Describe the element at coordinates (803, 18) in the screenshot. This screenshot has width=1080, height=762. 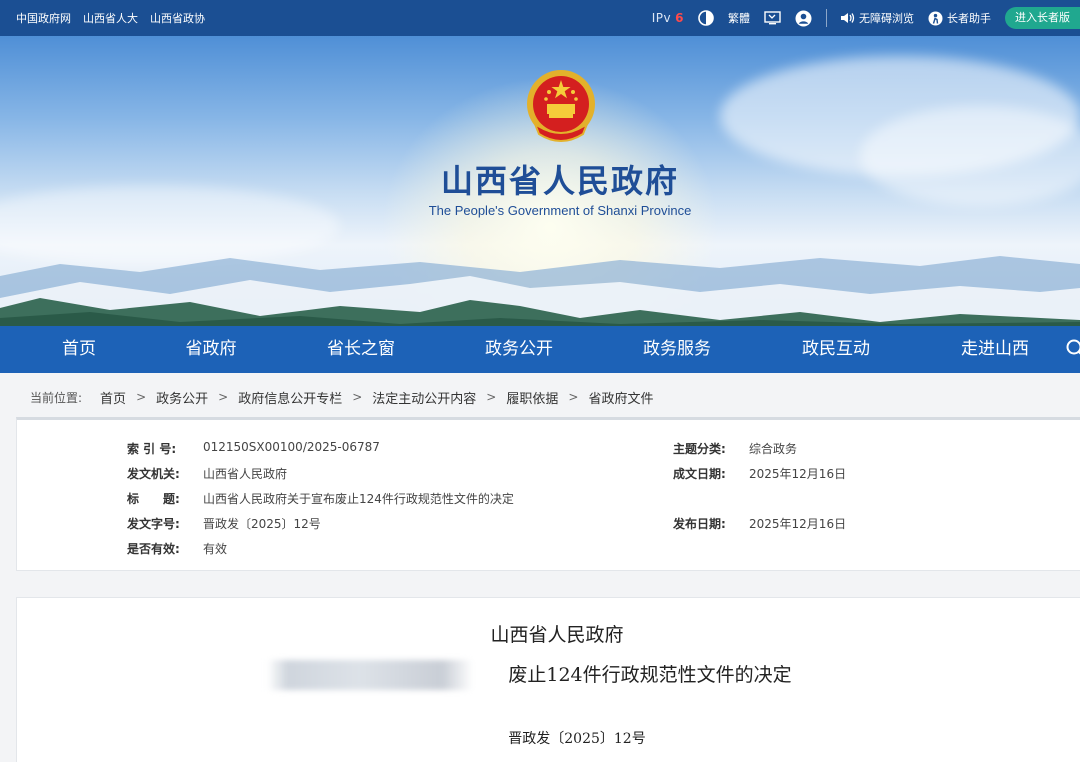
I see `user-account-icon` at that location.